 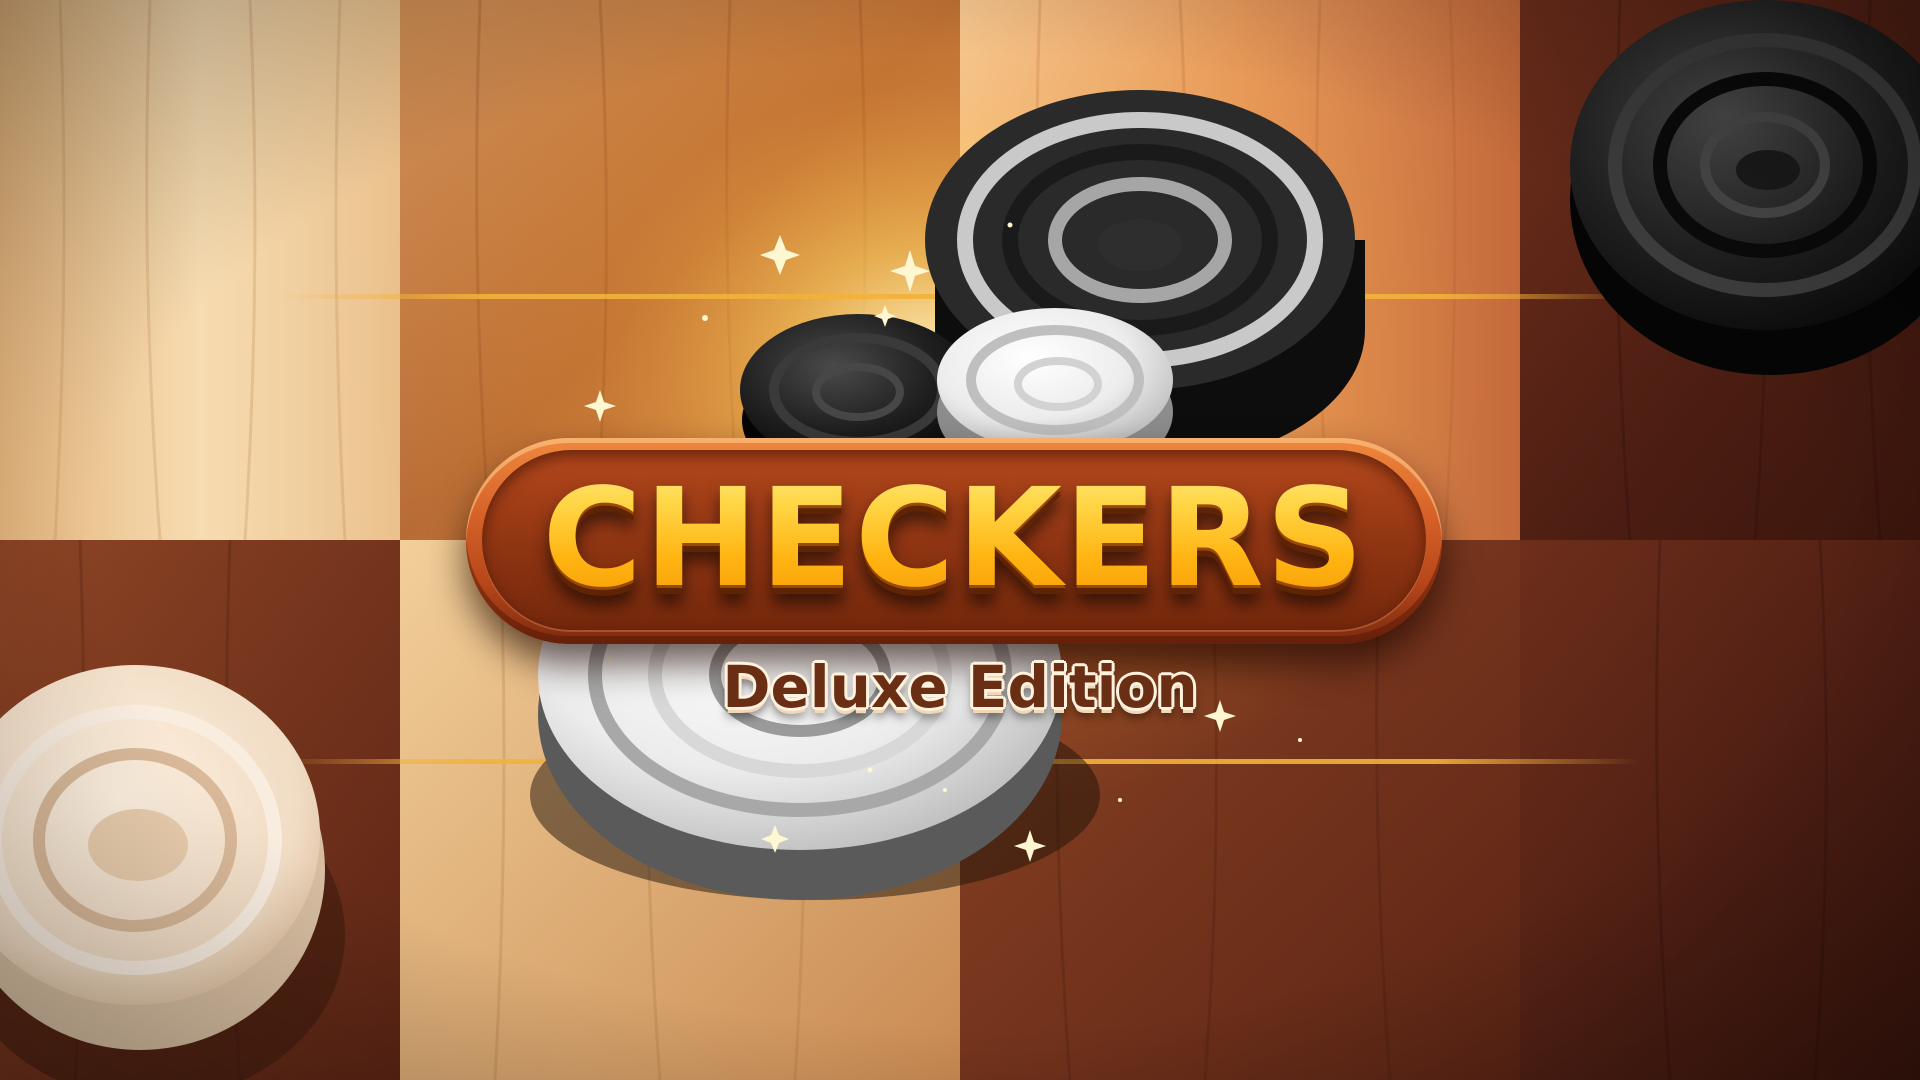 I want to click on game-title: CHECKERS, so click(x=954, y=541).